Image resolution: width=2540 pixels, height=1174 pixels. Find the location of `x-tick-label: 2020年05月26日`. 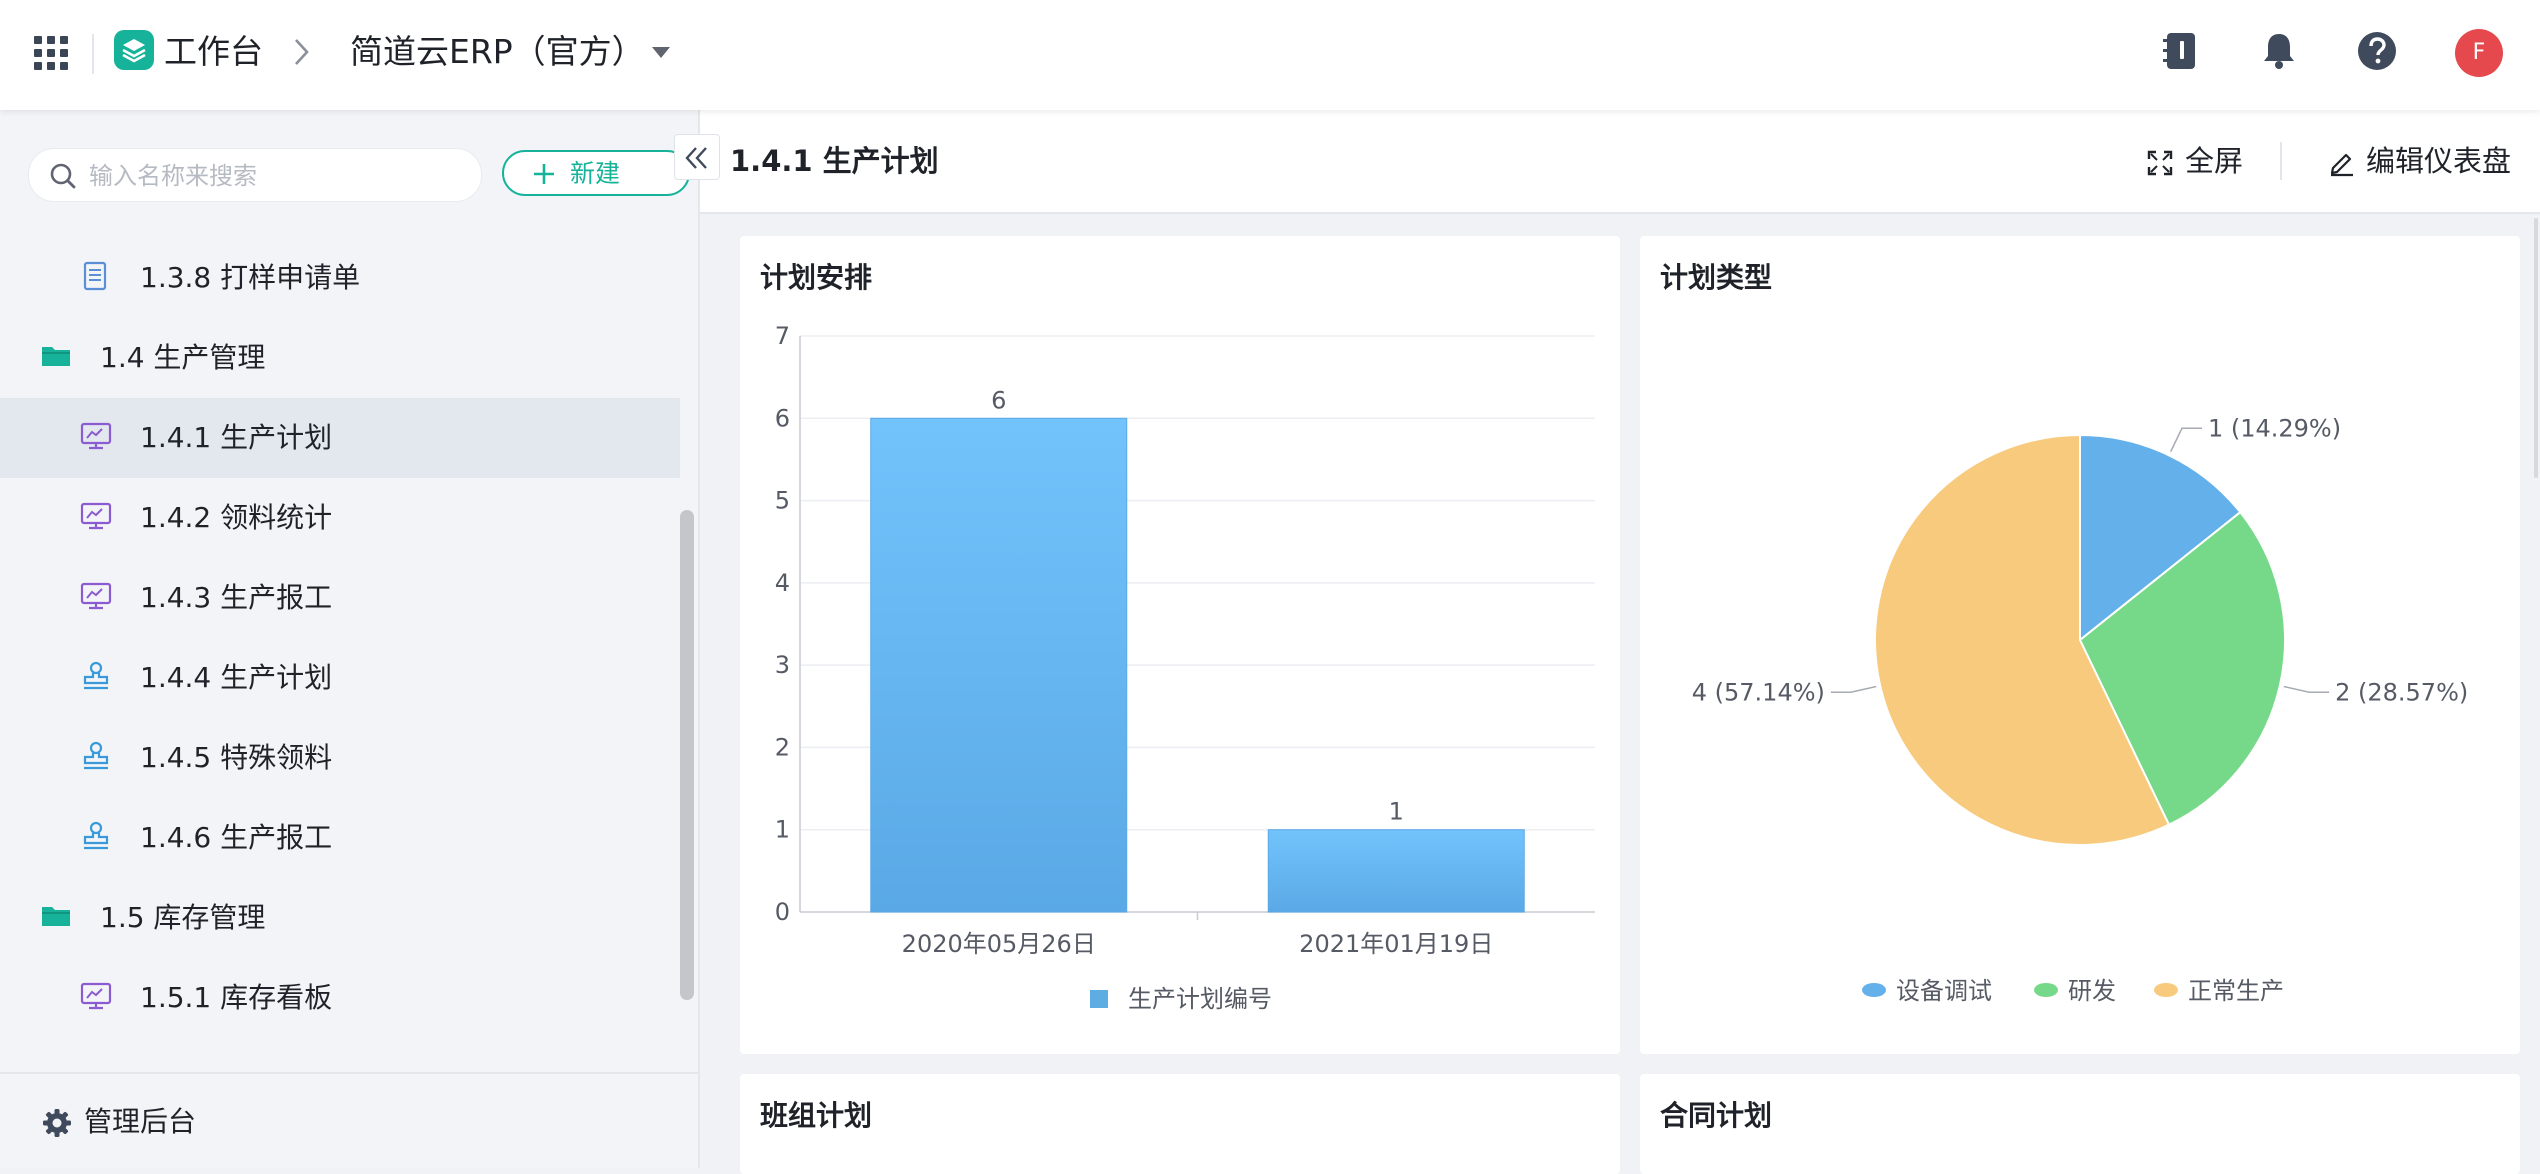

x-tick-label: 2020年05月26日 is located at coordinates (999, 944).